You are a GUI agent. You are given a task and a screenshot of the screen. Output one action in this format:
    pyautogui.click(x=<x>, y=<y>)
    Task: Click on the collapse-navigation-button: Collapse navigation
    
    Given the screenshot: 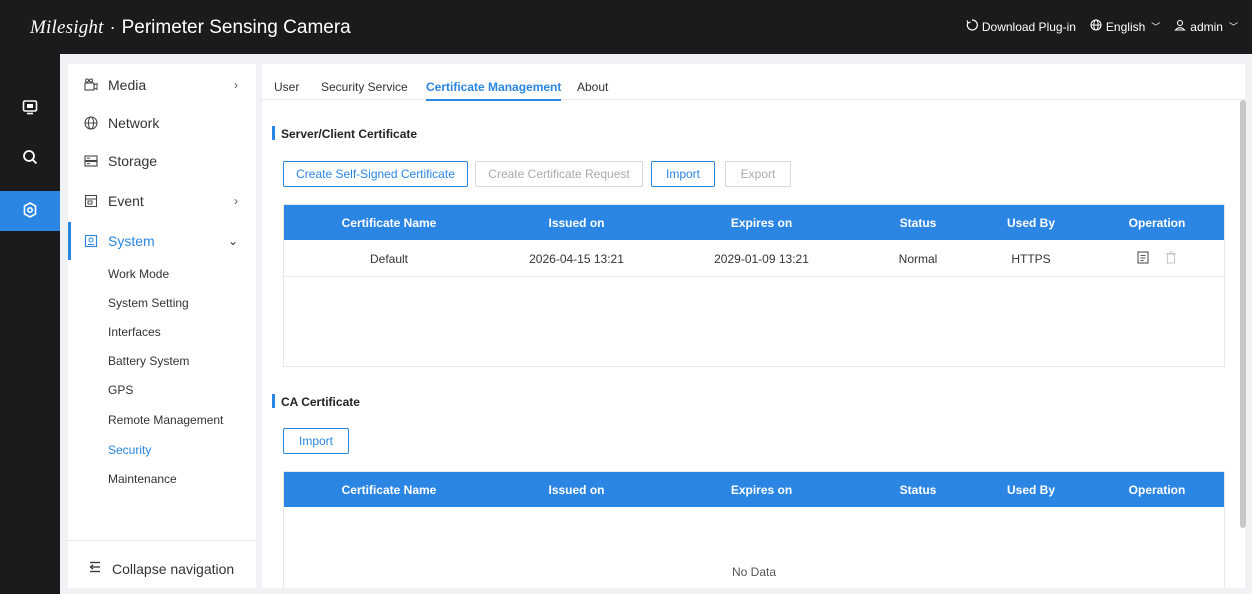 What is the action you would take?
    pyautogui.click(x=161, y=568)
    